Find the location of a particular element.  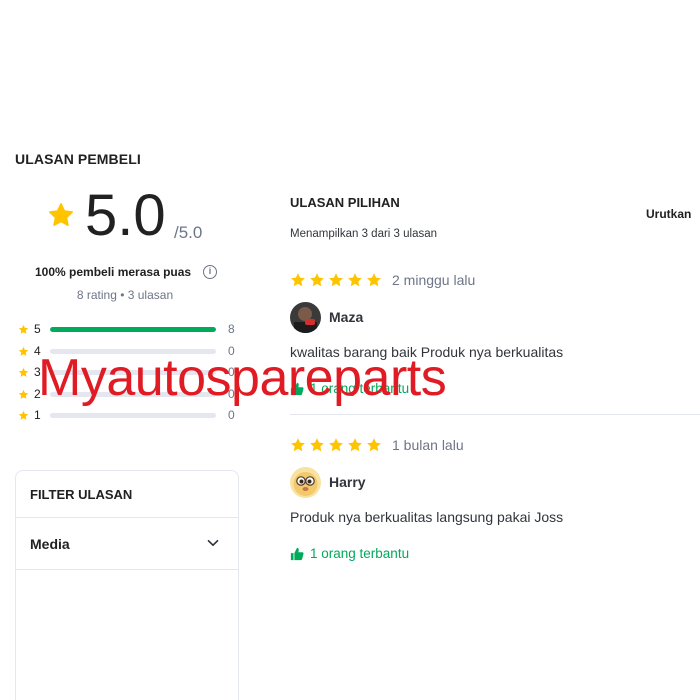

star-count: 8 is located at coordinates (231, 329).